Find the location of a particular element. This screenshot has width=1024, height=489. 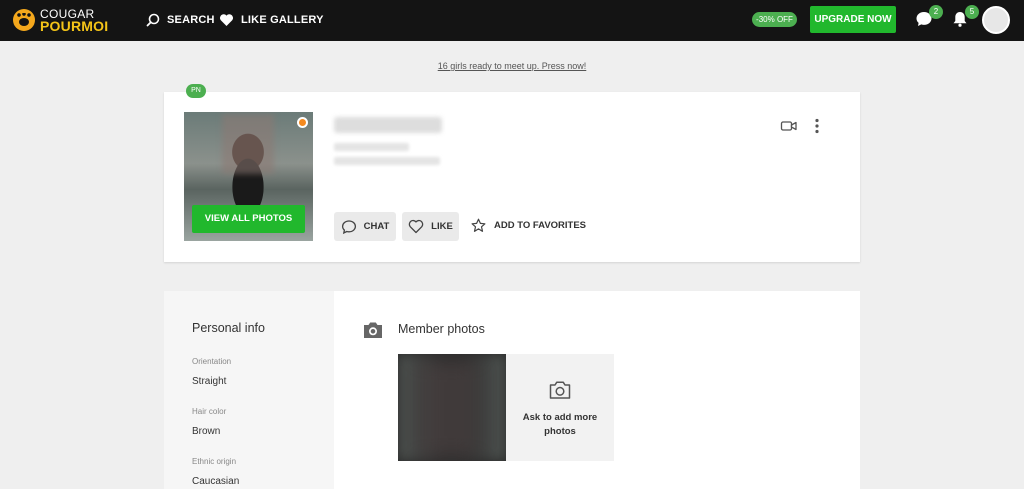

logo-text-bottom: POURMOI is located at coordinates (74, 26).